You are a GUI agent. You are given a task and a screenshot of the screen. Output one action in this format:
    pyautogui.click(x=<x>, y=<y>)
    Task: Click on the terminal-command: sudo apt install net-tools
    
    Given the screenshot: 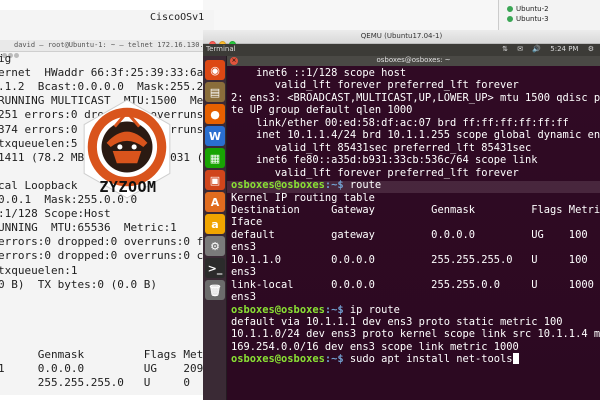 What is the action you would take?
    pyautogui.click(x=428, y=359)
    